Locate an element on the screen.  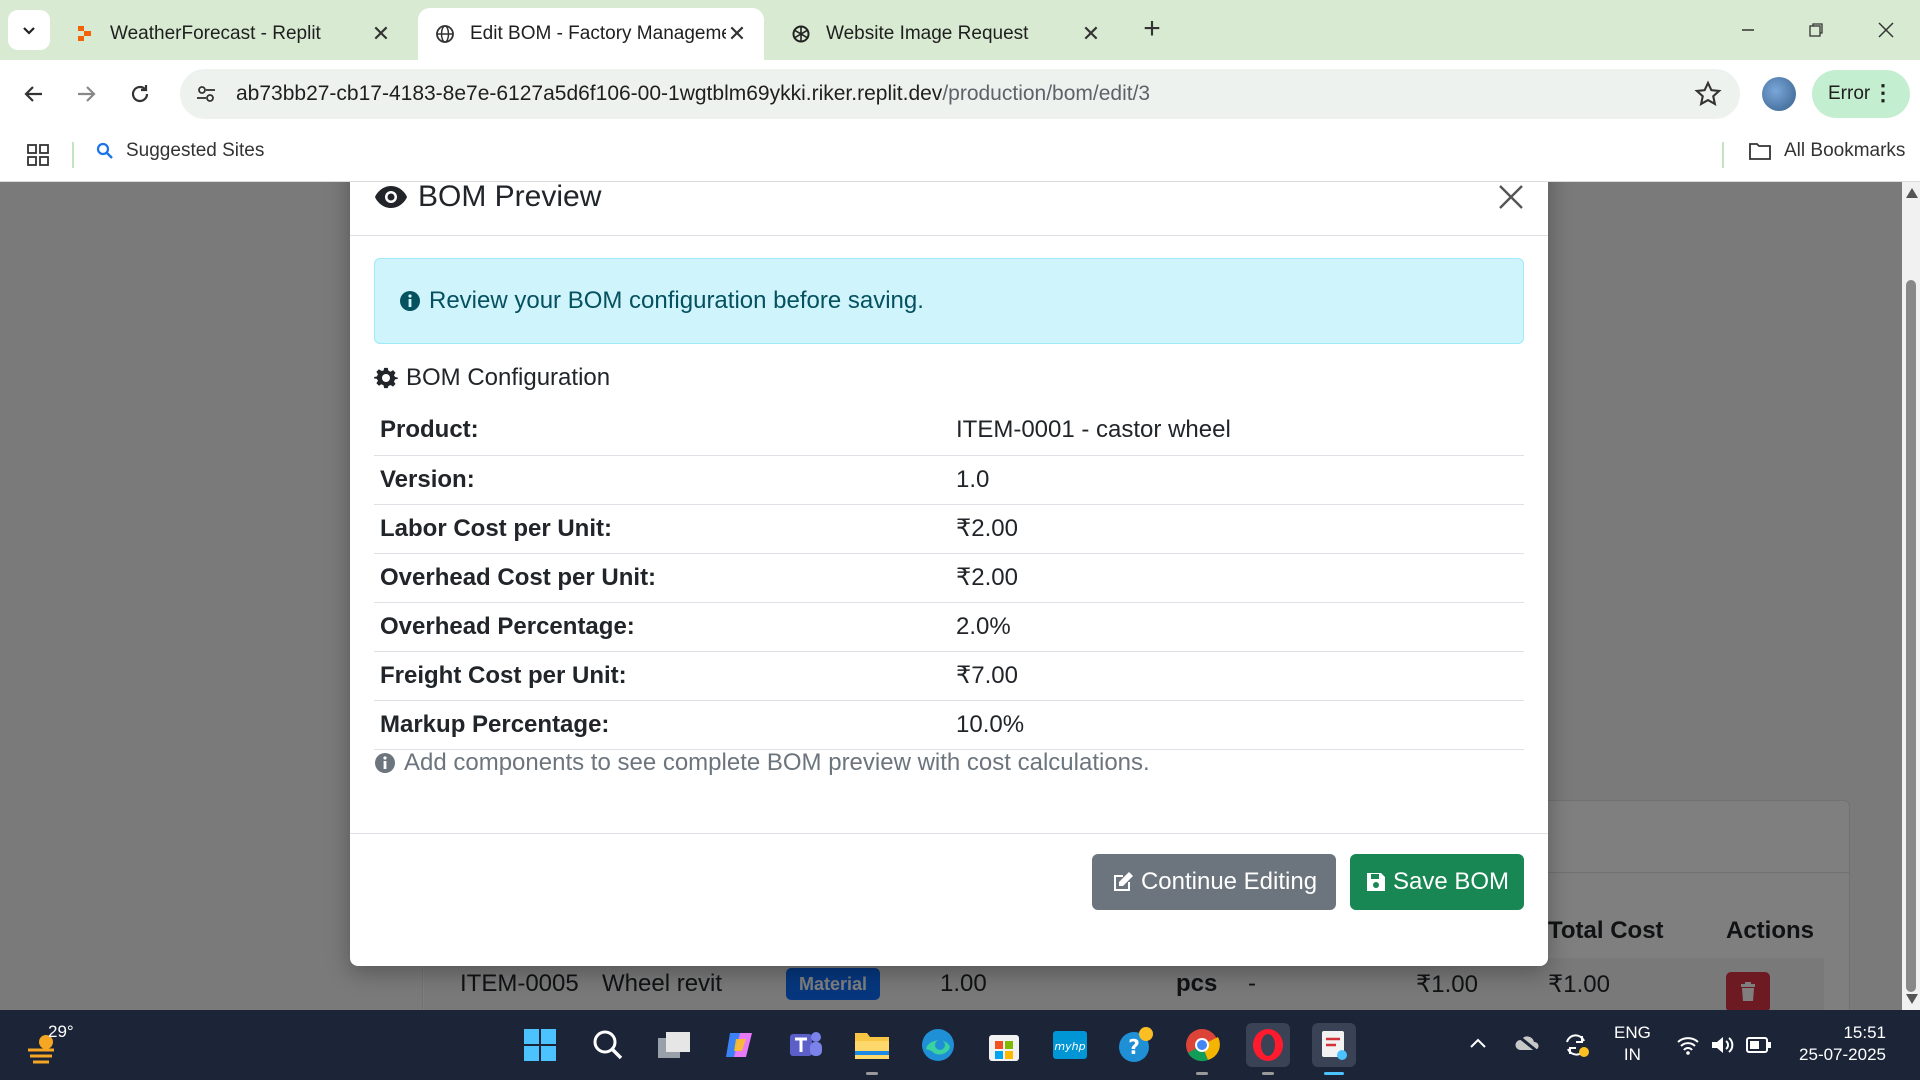
opera-button is located at coordinates (1268, 1049).